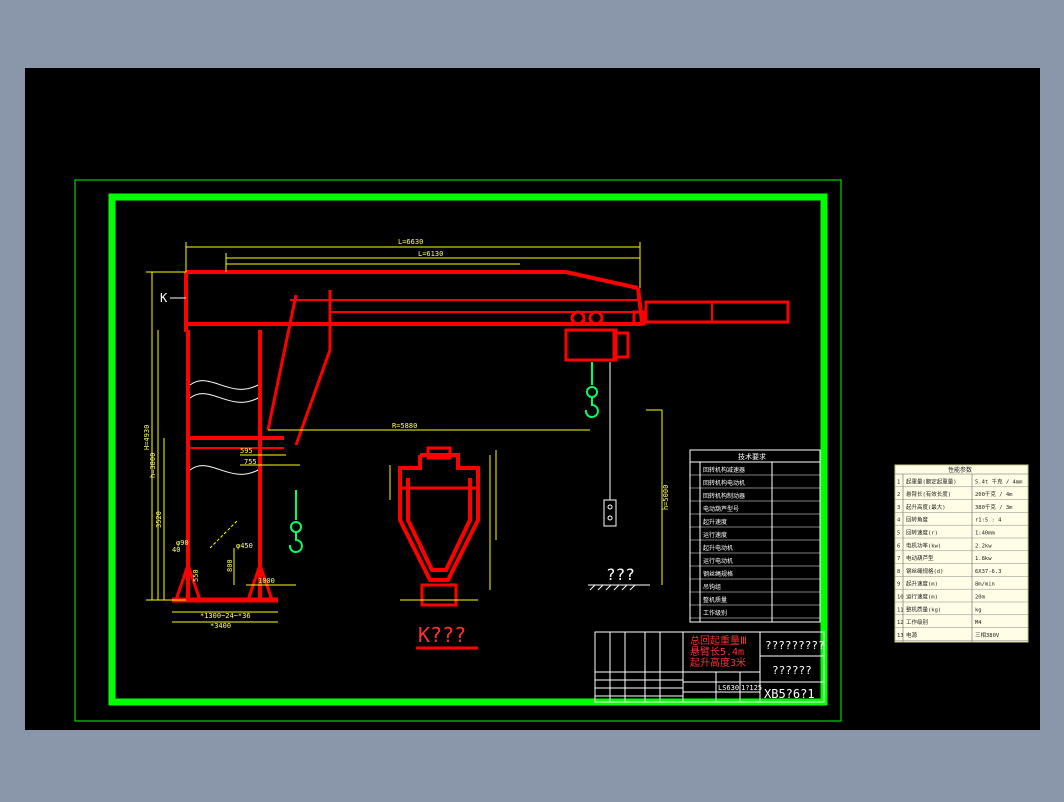 This screenshot has height=802, width=1064. I want to click on side-row-no: 11, so click(900, 610).